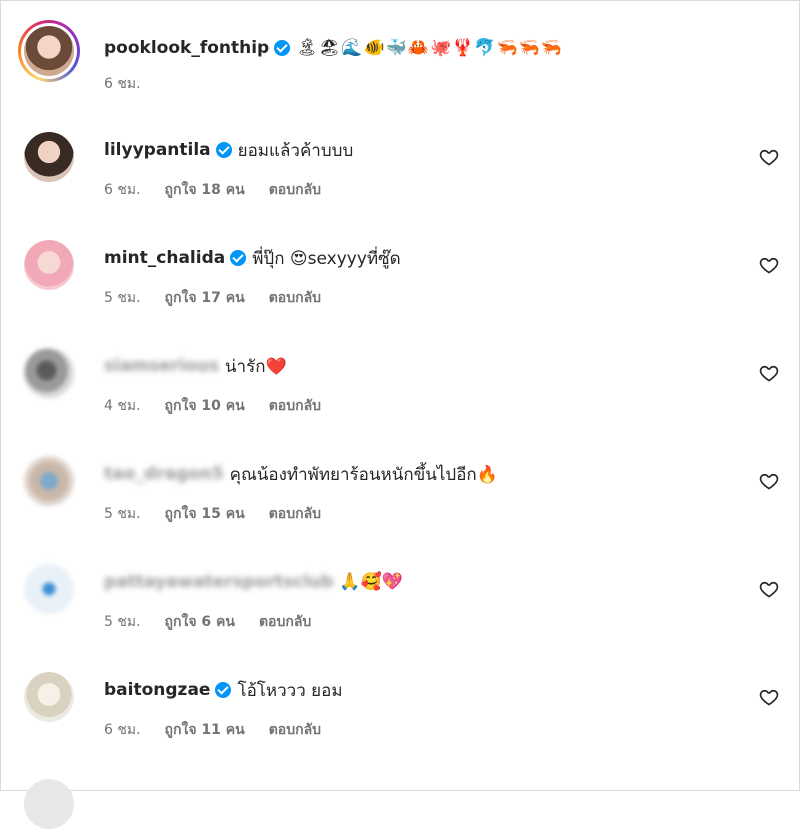  Describe the element at coordinates (157, 690) in the screenshot. I see `comment-username: baitongzae` at that location.